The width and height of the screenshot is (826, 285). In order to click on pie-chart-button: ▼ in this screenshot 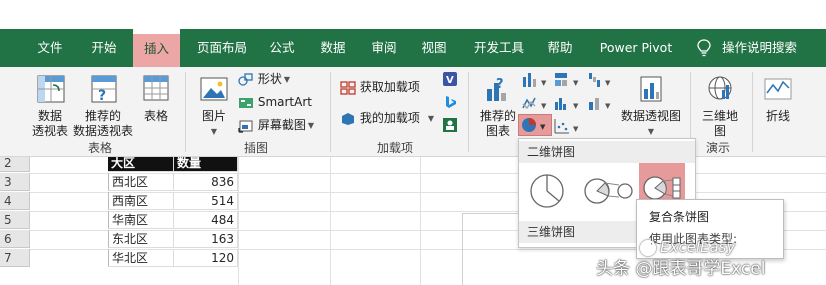, I will do `click(535, 125)`.